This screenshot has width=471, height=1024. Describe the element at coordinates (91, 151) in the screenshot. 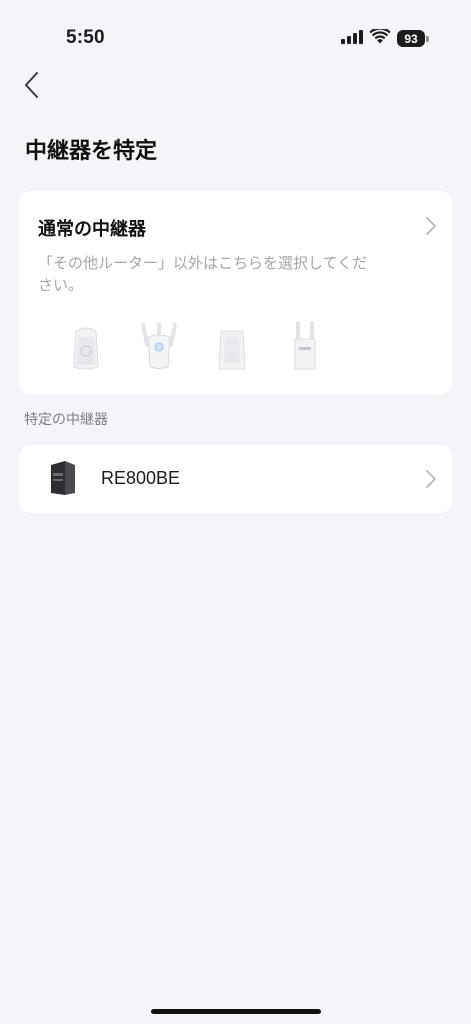

I see `page-title: 中継器を特定` at that location.